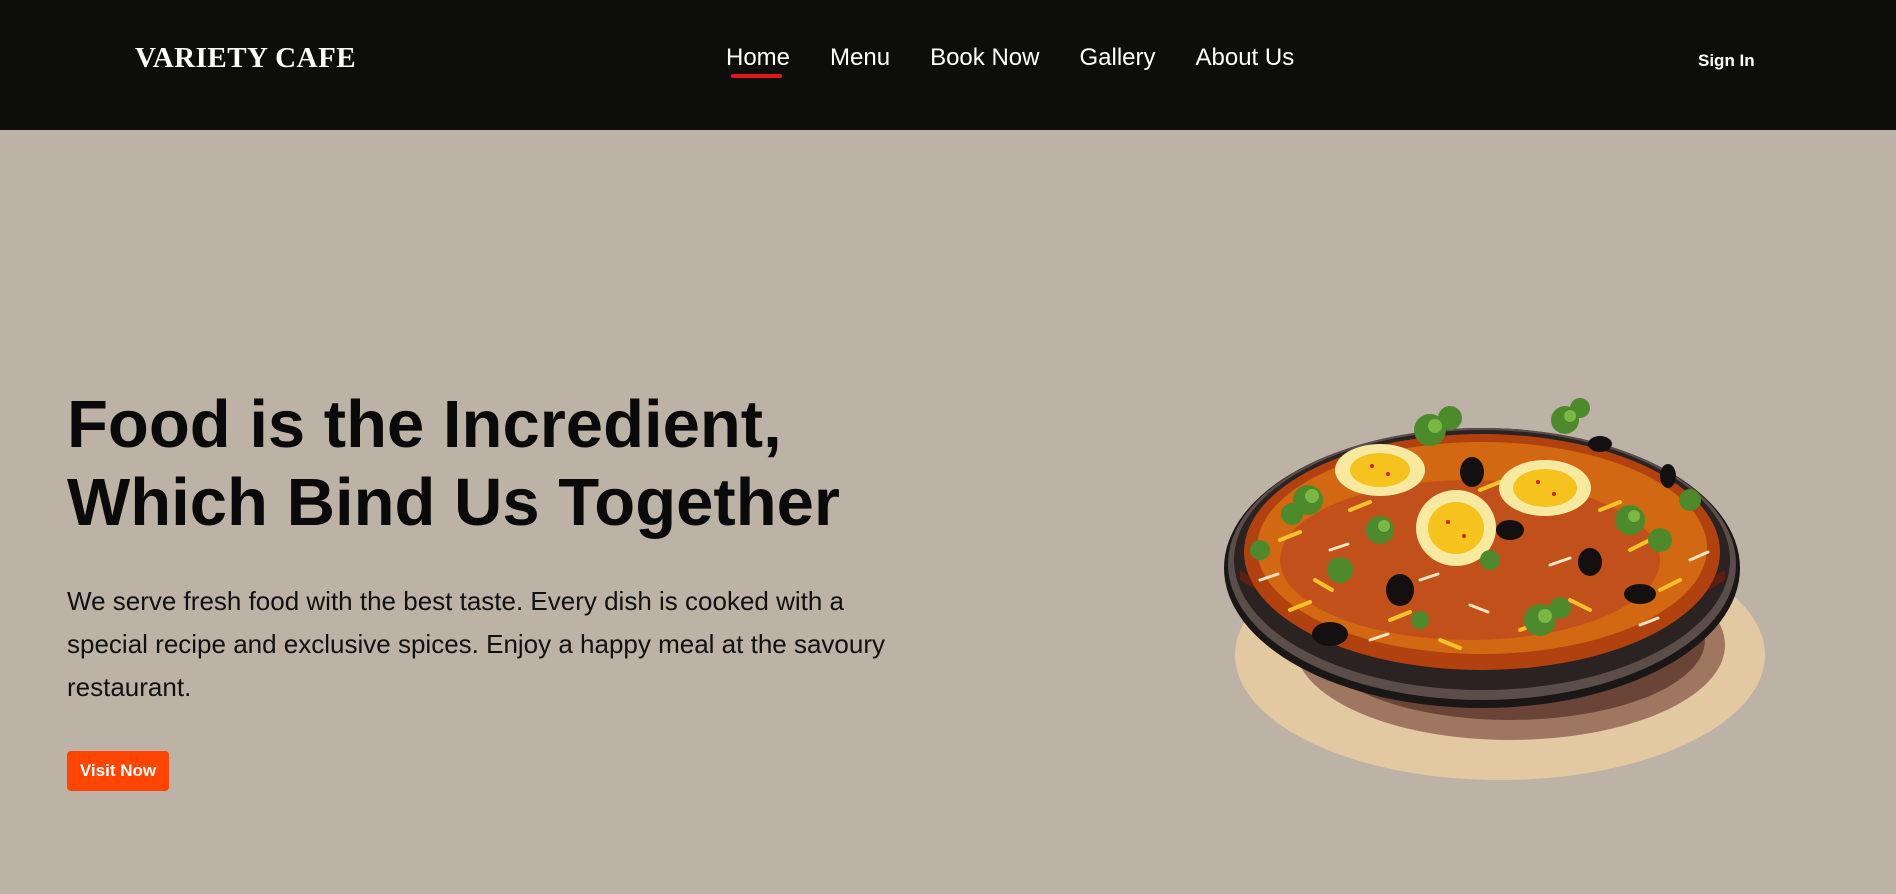 Image resolution: width=1896 pixels, height=894 pixels. Describe the element at coordinates (758, 61) in the screenshot. I see `nav-item-home: Home` at that location.